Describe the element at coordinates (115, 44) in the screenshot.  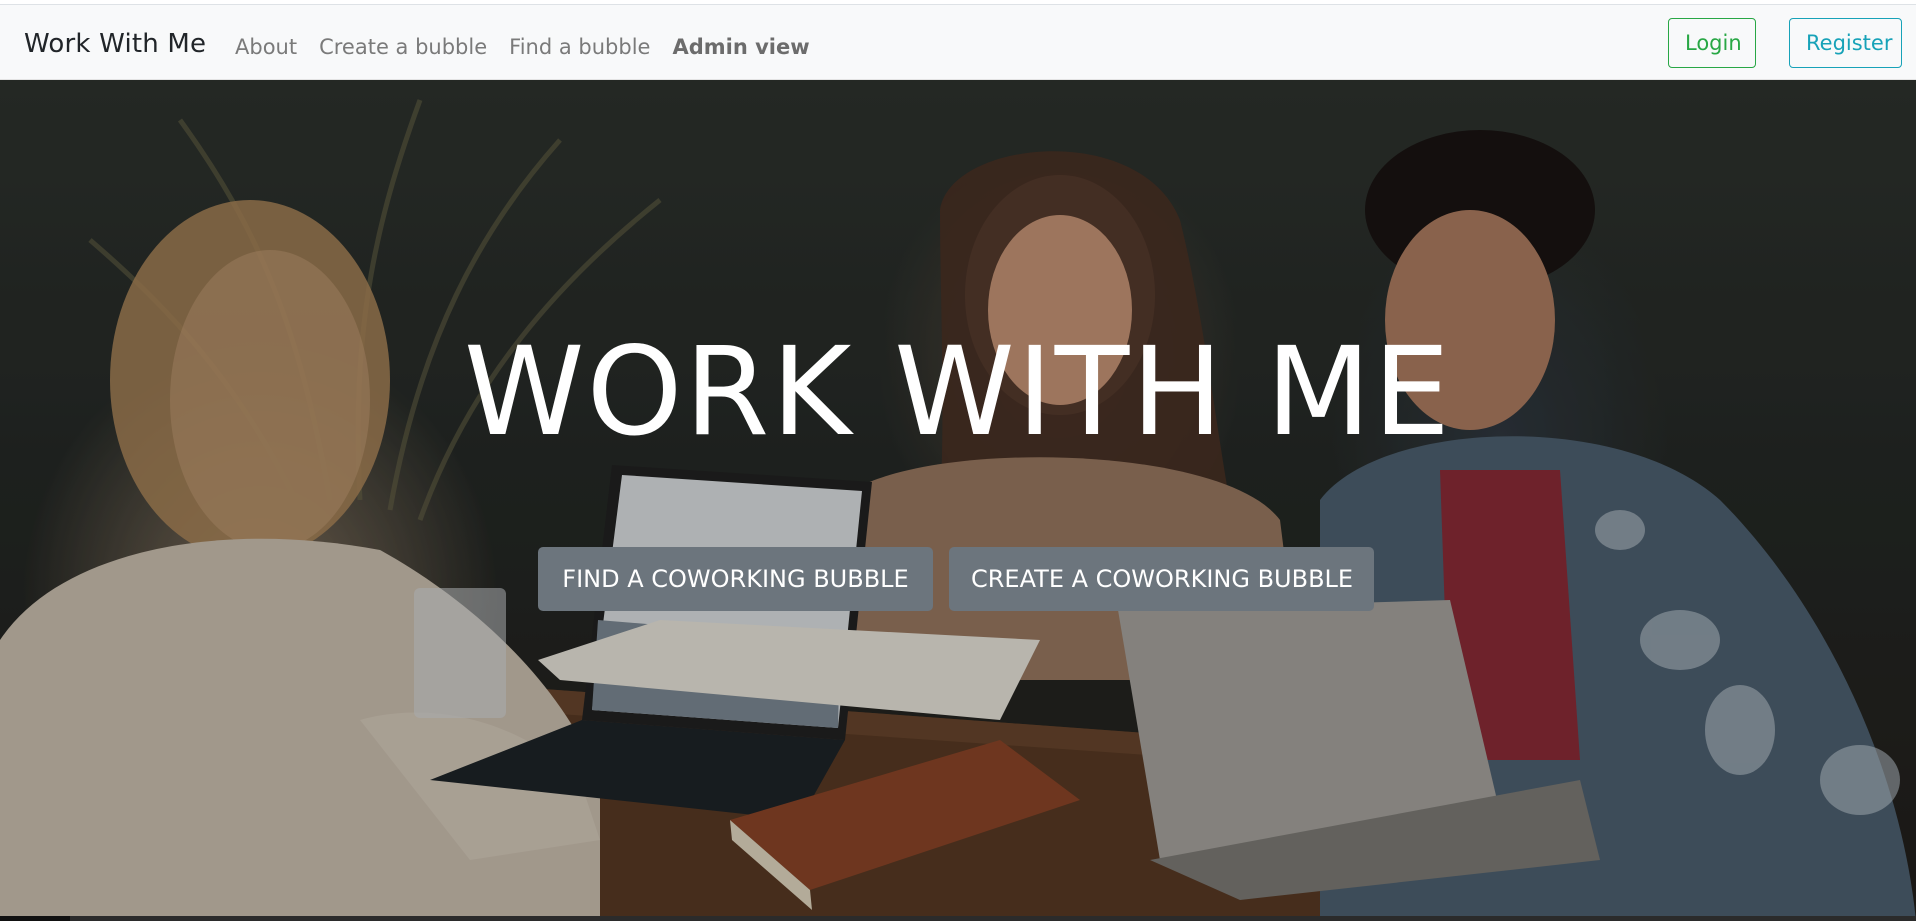
I see `brand-link: Work With Me` at that location.